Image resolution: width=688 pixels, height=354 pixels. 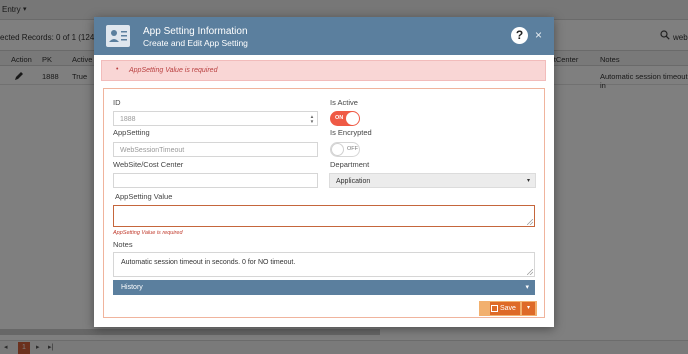 I want to click on appsetting-value-field, so click(x=324, y=216).